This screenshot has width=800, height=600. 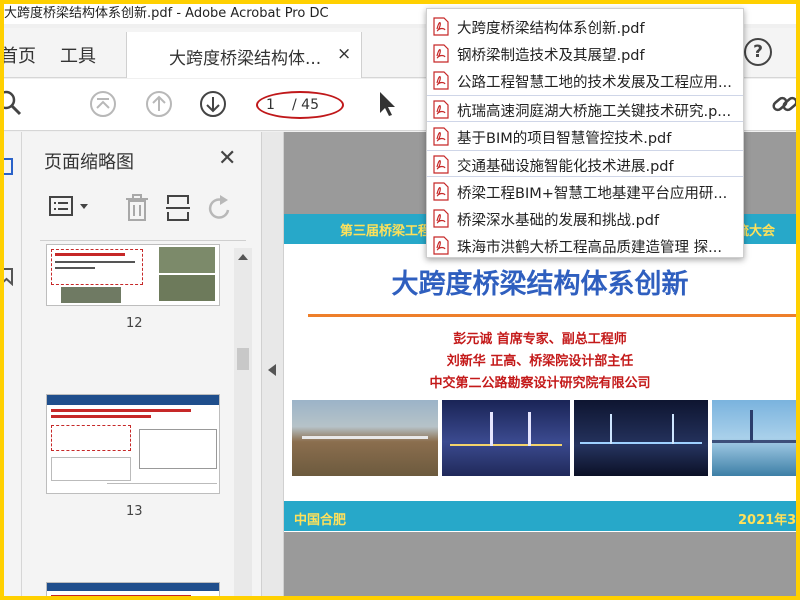 I want to click on bridge-photo-night, so click(x=506, y=438).